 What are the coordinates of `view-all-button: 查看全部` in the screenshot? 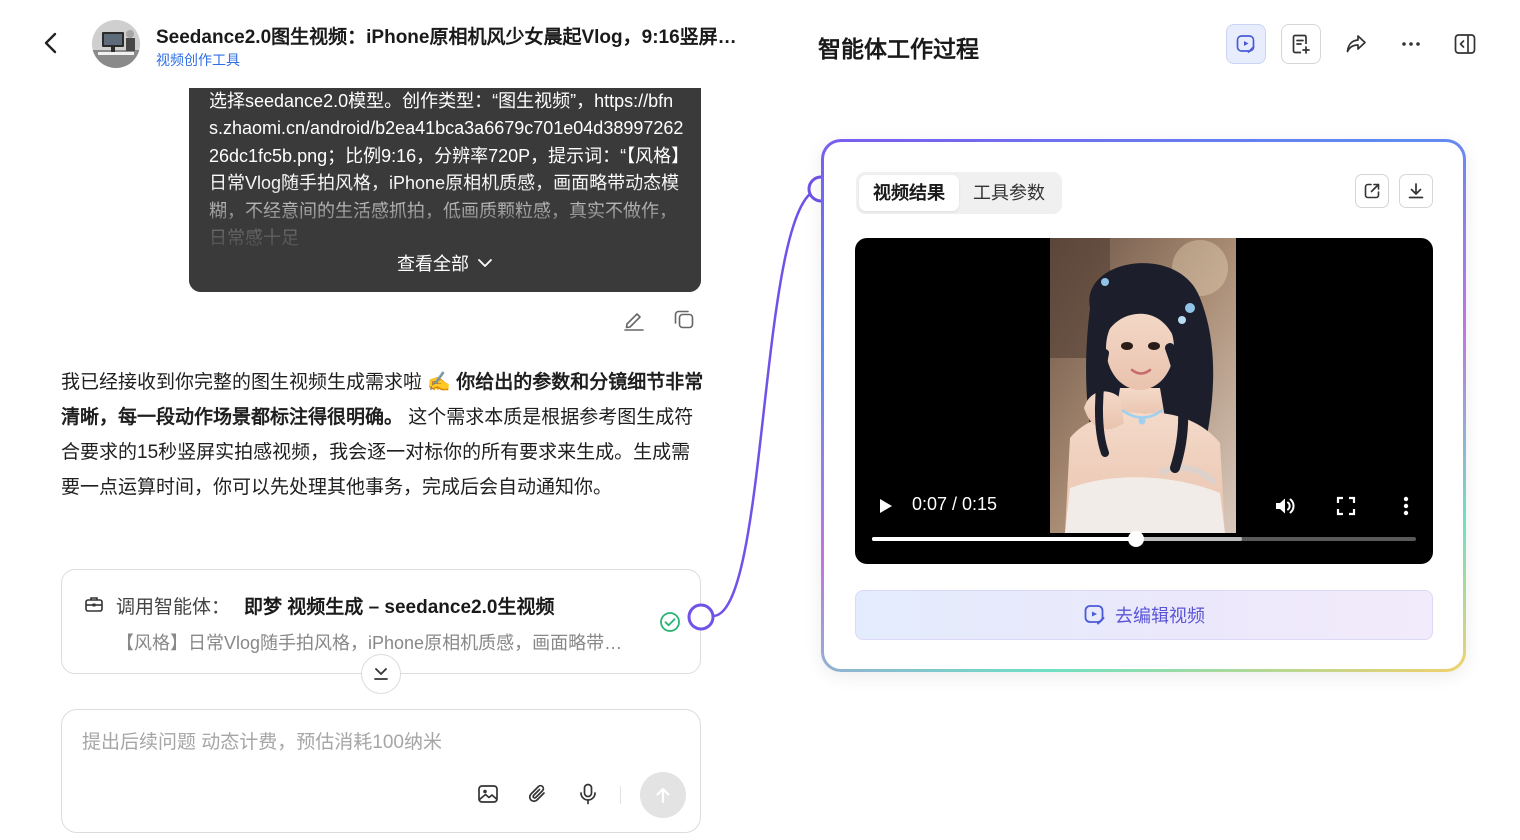 It's located at (445, 263).